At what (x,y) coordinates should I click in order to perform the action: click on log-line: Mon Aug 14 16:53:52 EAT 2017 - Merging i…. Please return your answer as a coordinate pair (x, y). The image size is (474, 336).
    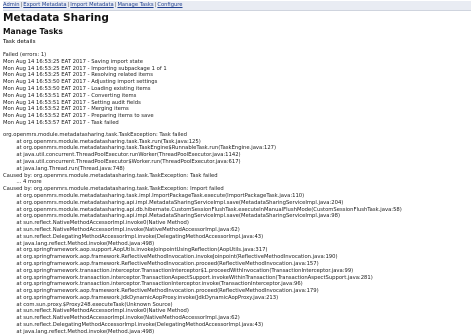
    Looking at the image, I should click on (66, 109).